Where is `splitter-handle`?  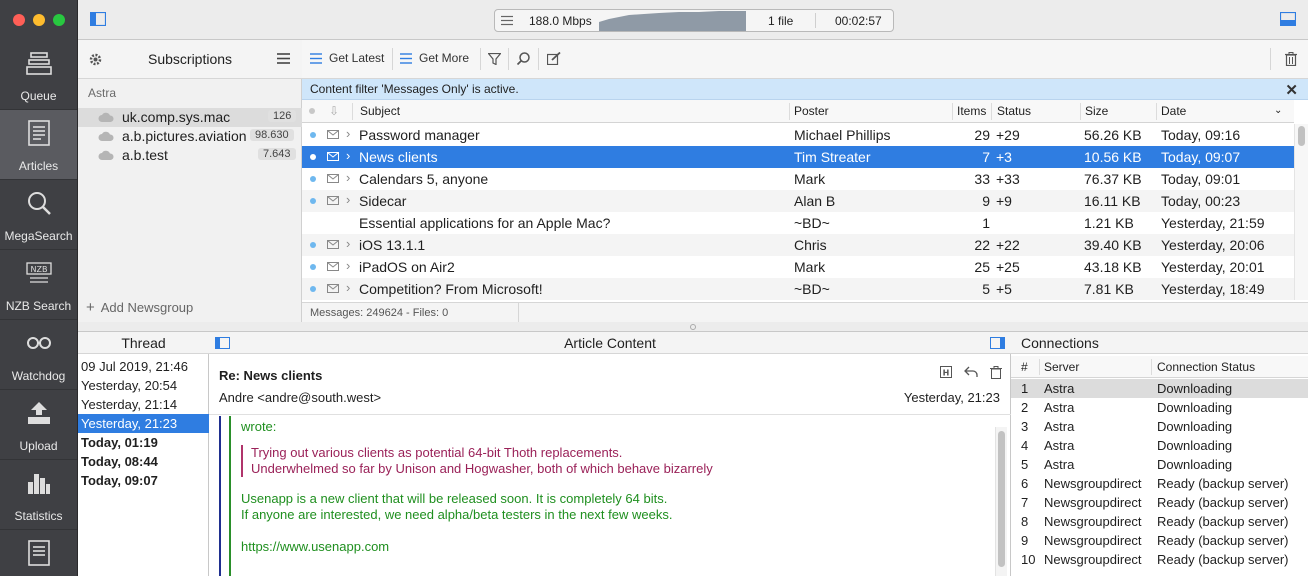 splitter-handle is located at coordinates (693, 327).